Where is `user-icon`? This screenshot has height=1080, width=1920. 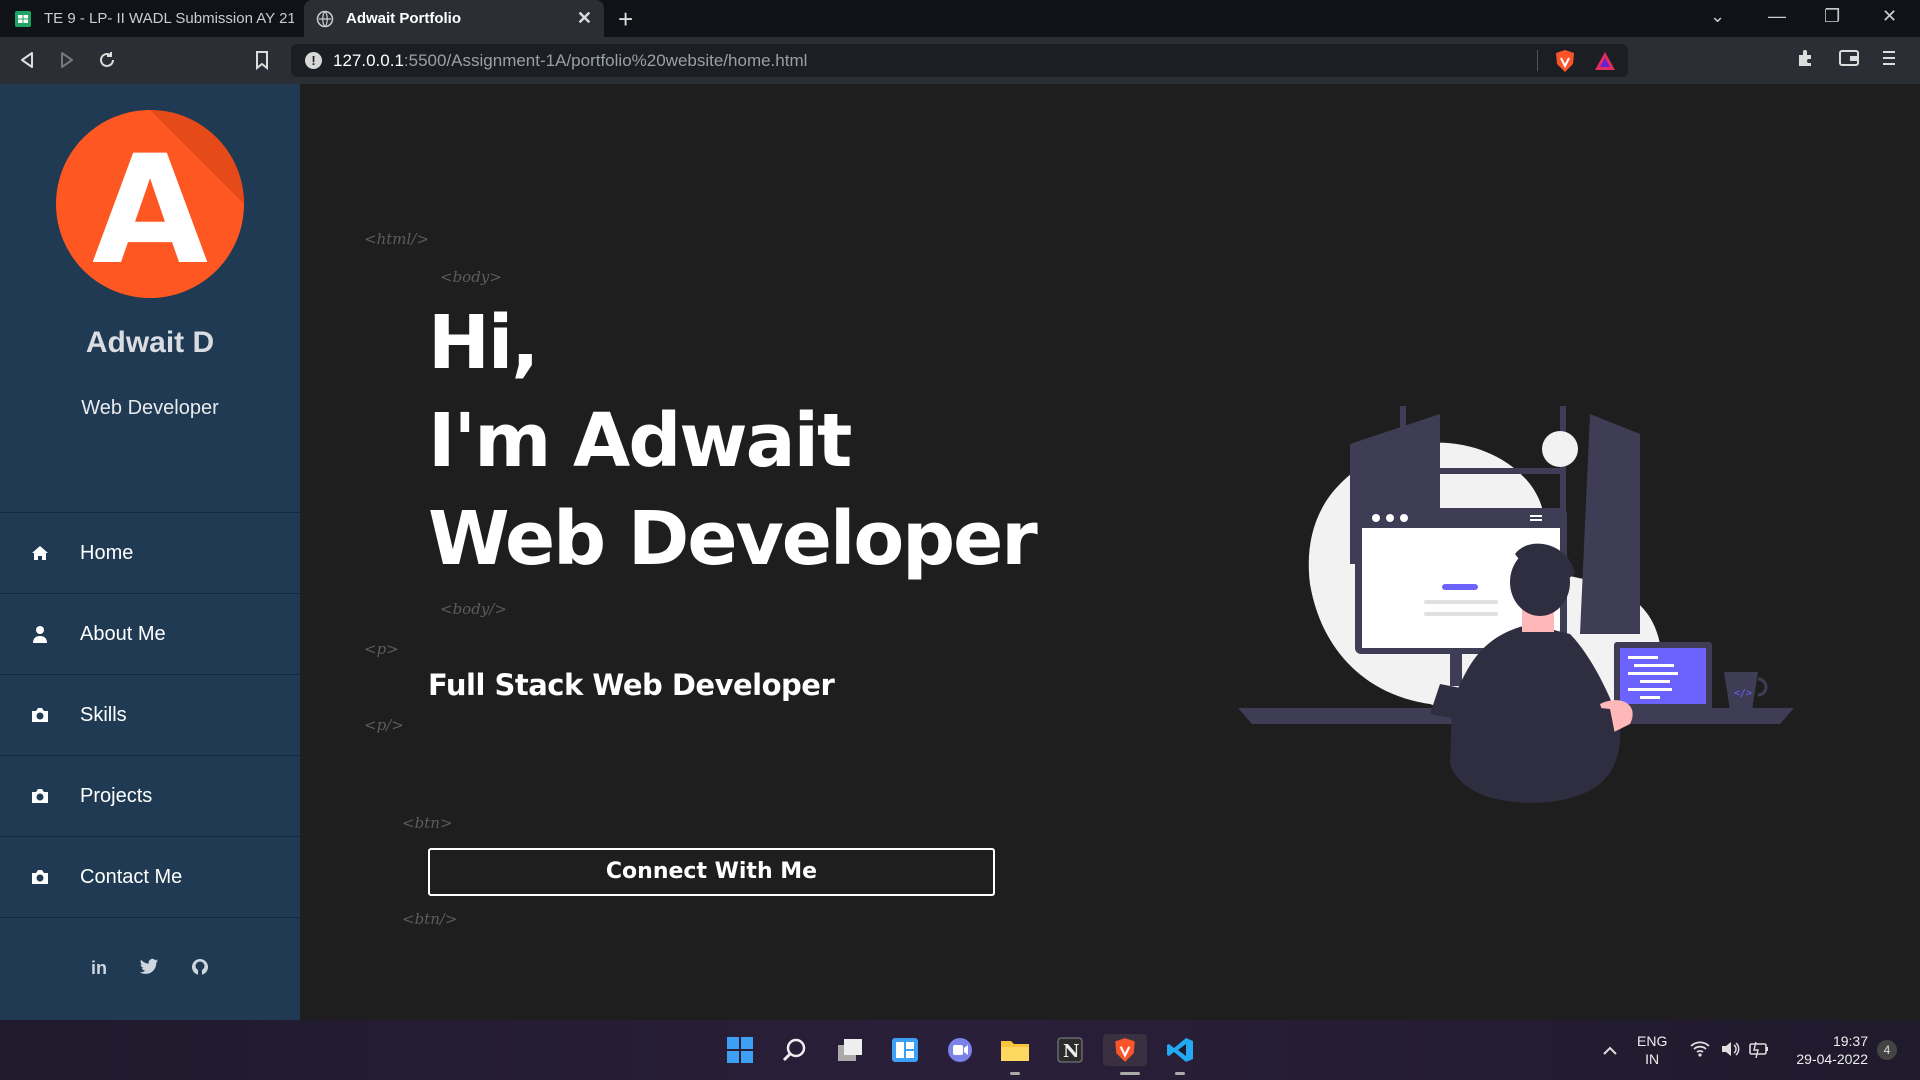
user-icon is located at coordinates (40, 634).